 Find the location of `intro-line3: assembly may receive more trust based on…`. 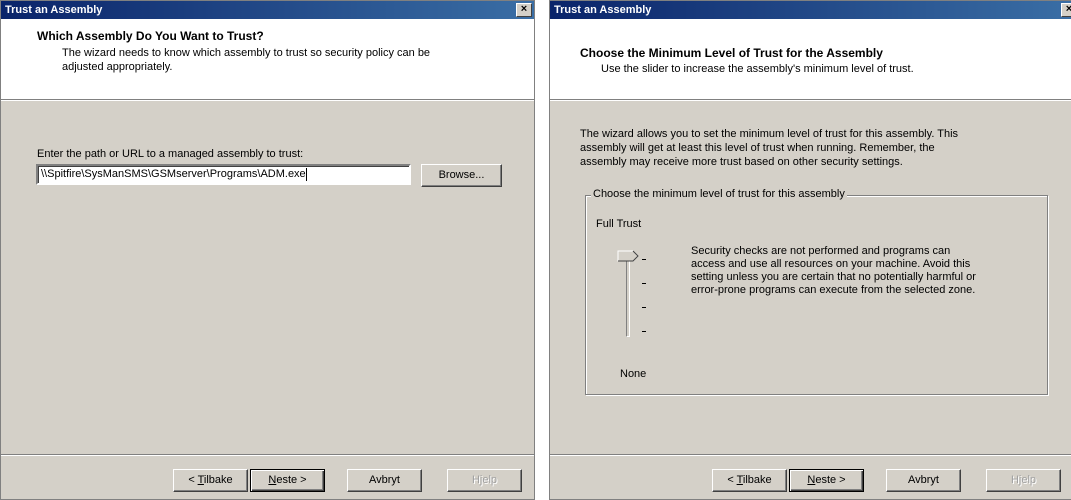

intro-line3: assembly may receive more trust based on… is located at coordinates (741, 162).